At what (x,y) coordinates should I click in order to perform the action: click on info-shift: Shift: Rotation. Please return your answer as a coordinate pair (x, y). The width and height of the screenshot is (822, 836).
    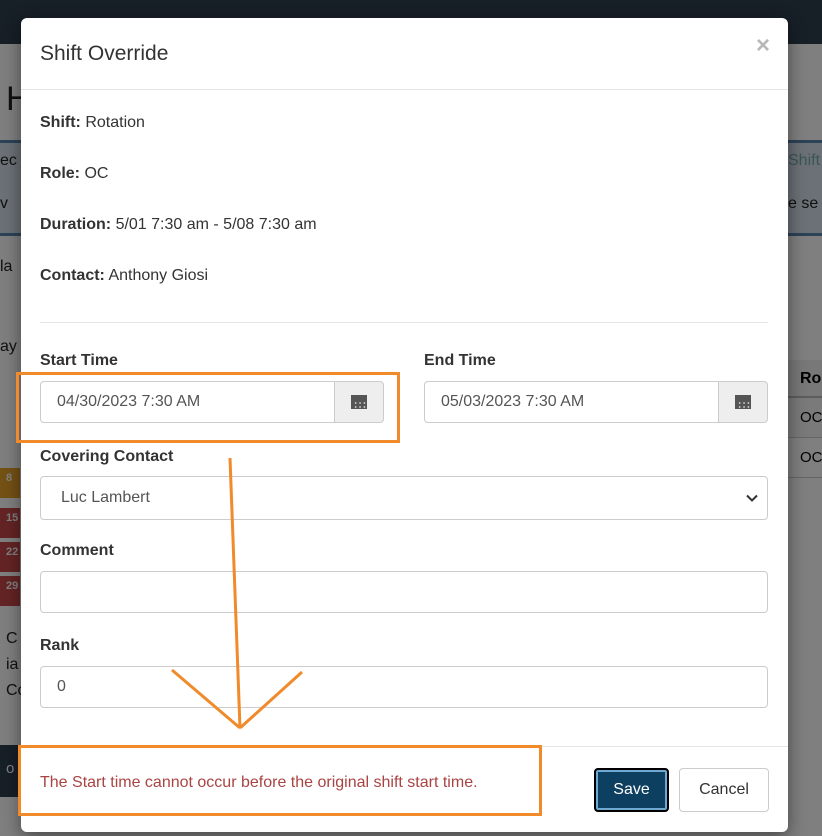
    Looking at the image, I should click on (92, 123).